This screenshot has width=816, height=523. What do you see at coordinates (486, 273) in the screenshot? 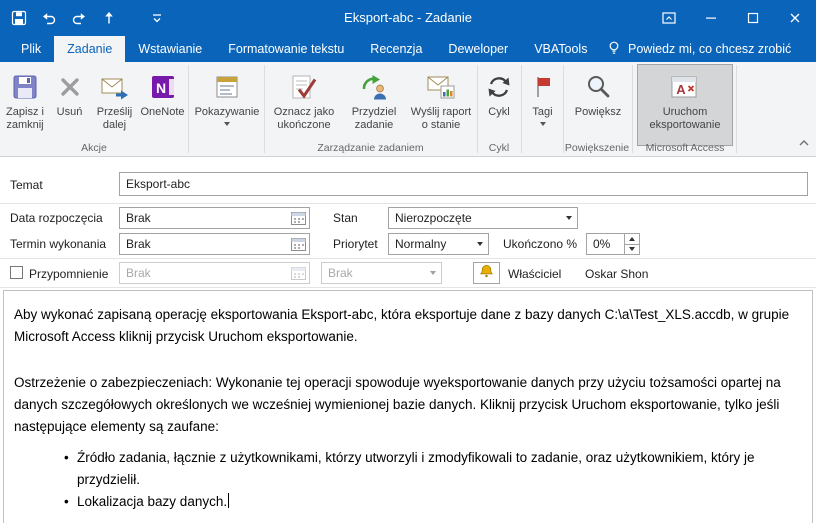
I see `reminder-sound-button` at bounding box center [486, 273].